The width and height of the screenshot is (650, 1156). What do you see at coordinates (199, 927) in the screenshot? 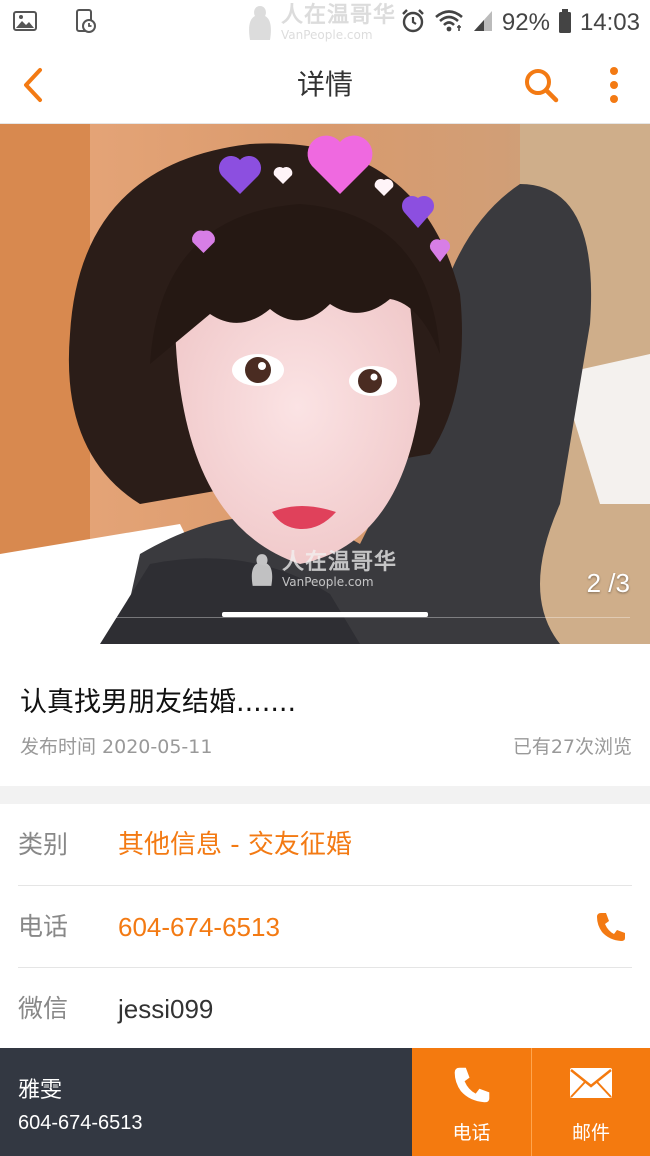
I see `phone-value: 604-674-6513` at bounding box center [199, 927].